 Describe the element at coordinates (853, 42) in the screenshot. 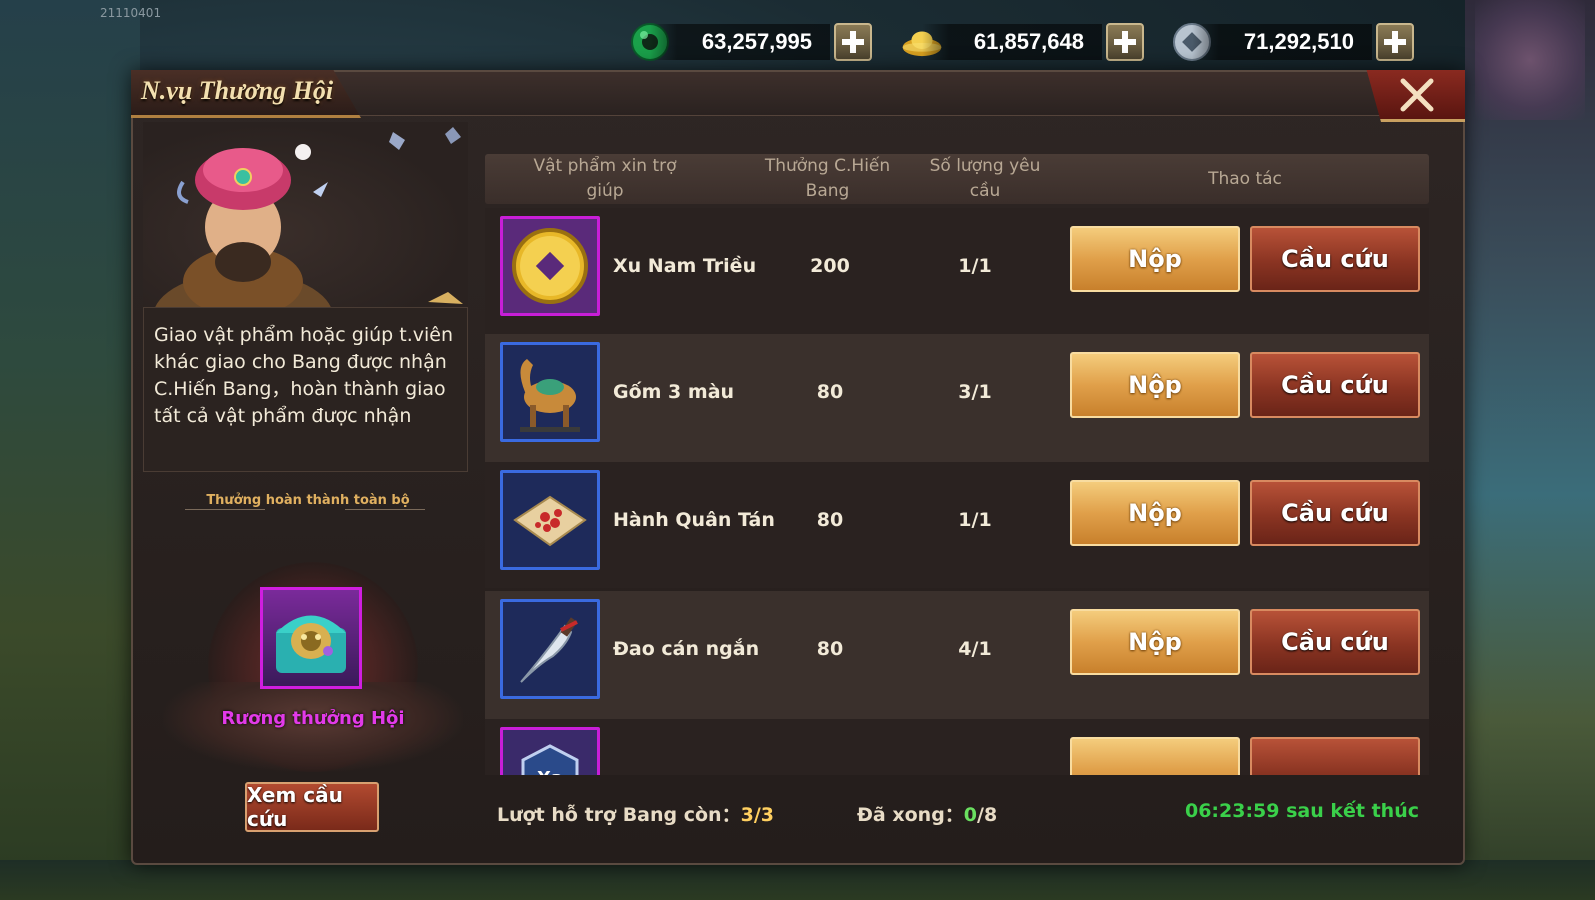

I see `add-jade-button` at that location.